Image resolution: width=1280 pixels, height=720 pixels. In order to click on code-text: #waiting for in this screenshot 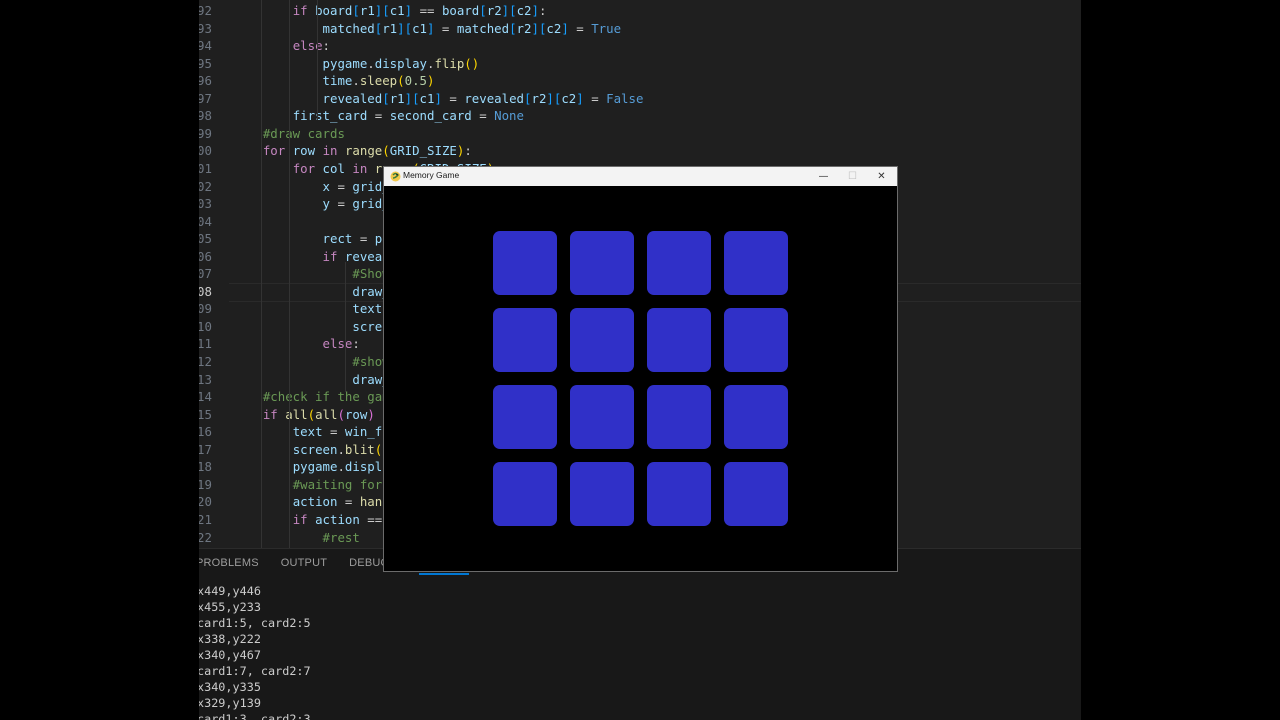, I will do `click(337, 484)`.